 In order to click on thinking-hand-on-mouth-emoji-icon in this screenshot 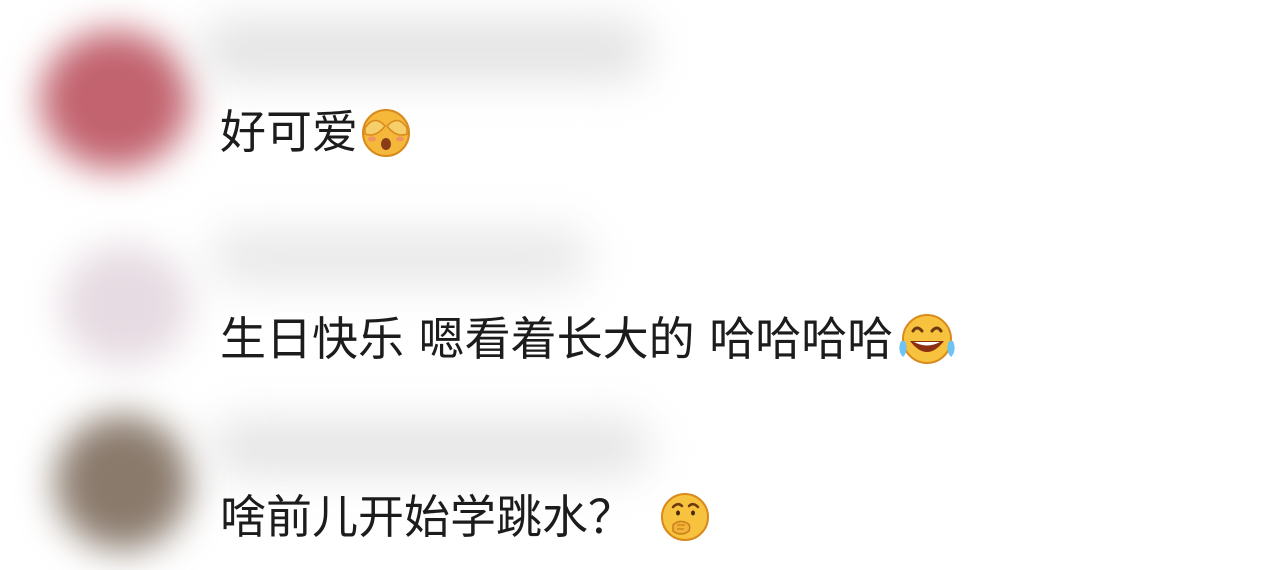, I will do `click(685, 517)`.